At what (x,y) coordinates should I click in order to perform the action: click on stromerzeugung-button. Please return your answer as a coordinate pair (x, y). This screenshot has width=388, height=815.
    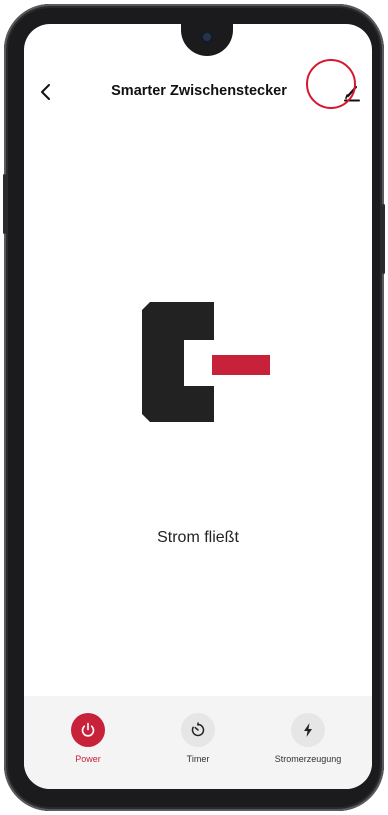
    Looking at the image, I should click on (308, 730).